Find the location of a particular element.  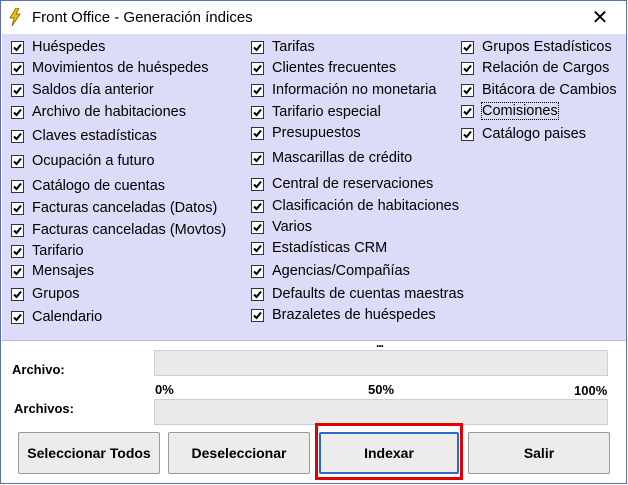

checkbox-item: Tarifas is located at coordinates (283, 47).